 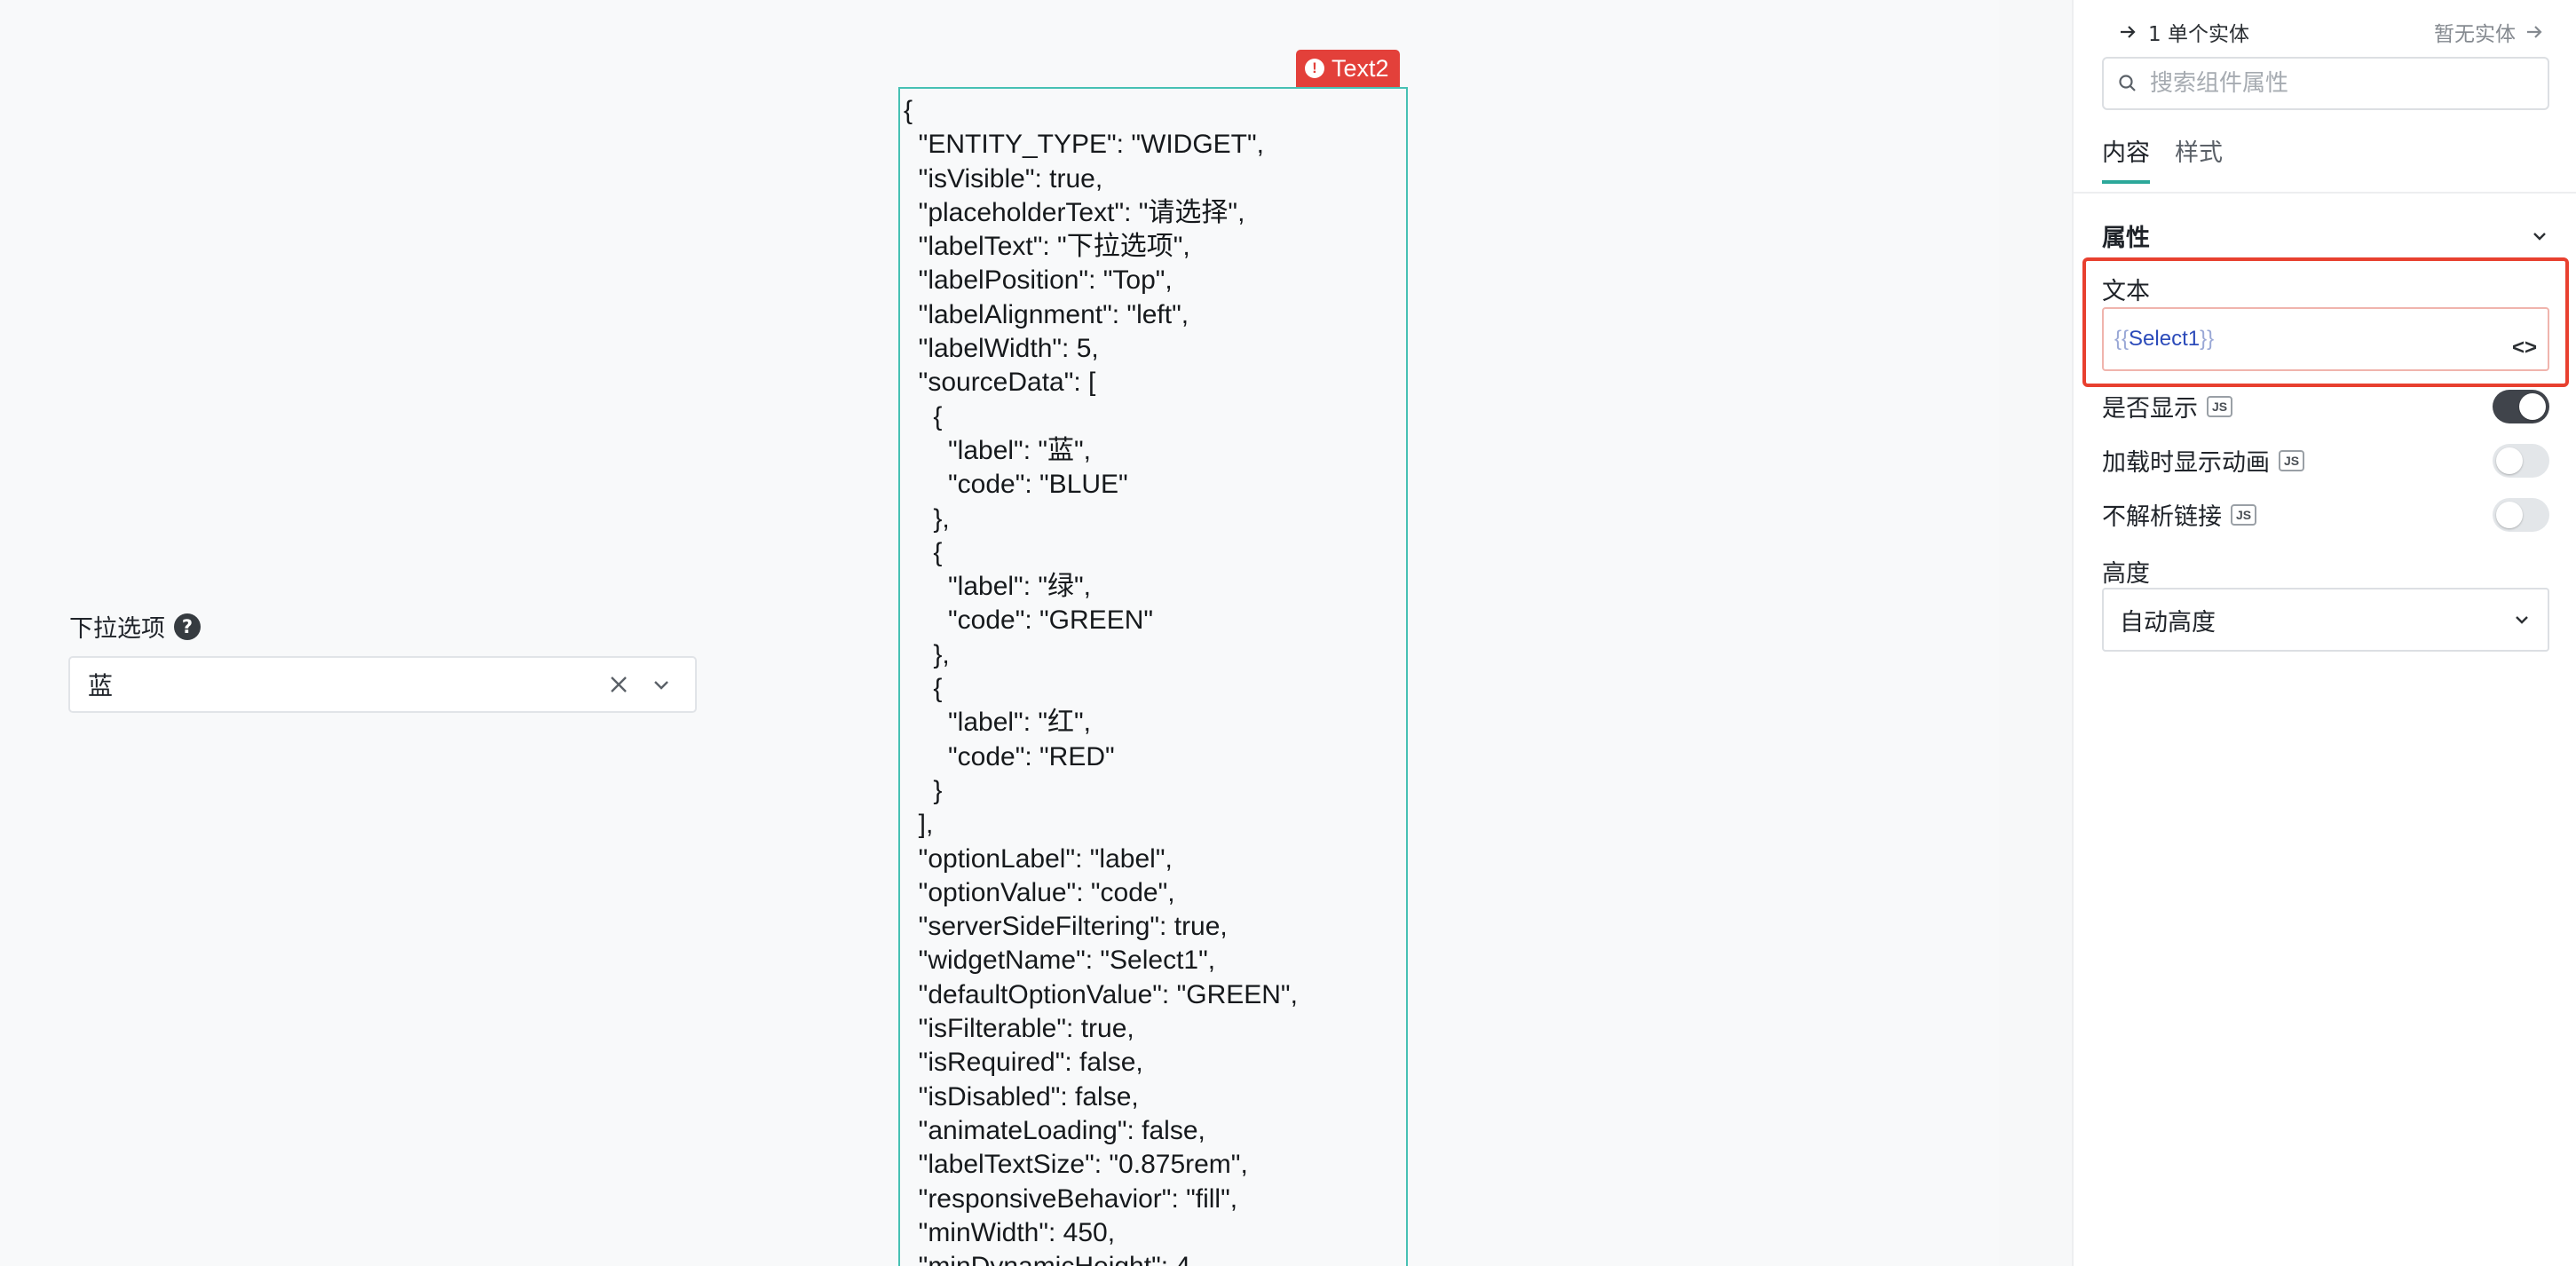 I want to click on prop-label-animate-loading: 加载时显示动画, so click(x=2186, y=463).